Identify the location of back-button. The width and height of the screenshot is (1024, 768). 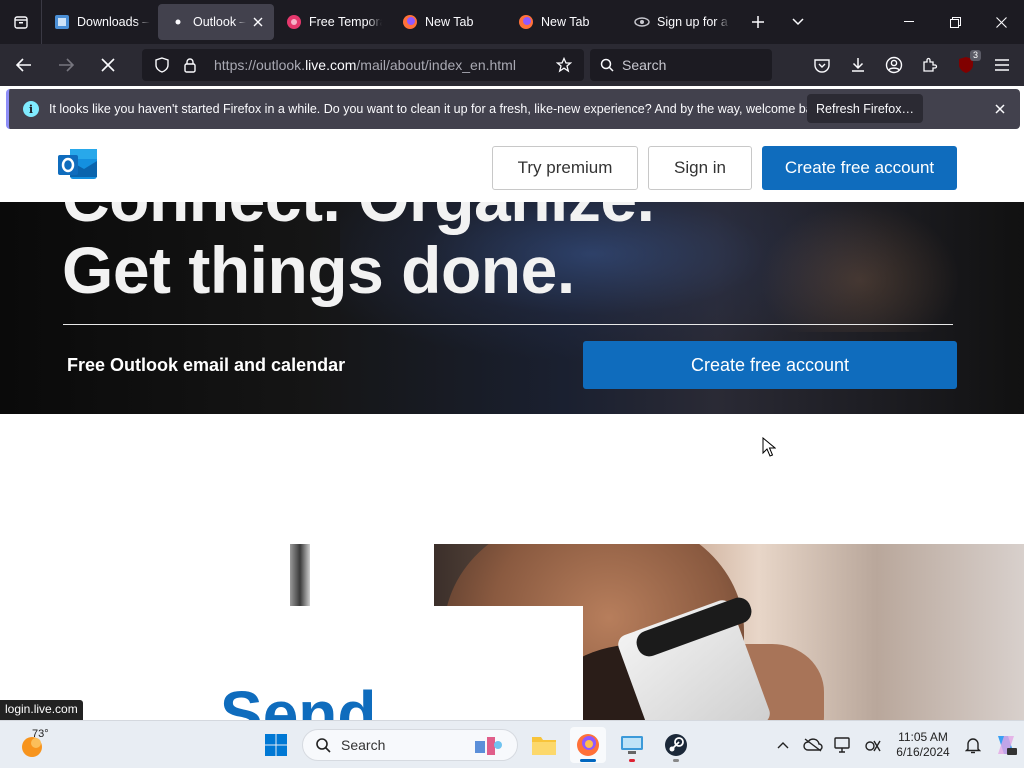
(24, 65).